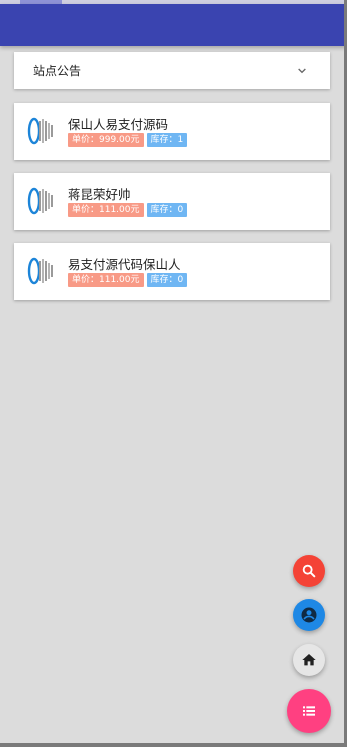  I want to click on price-tag: 单价：999.00元, so click(106, 140).